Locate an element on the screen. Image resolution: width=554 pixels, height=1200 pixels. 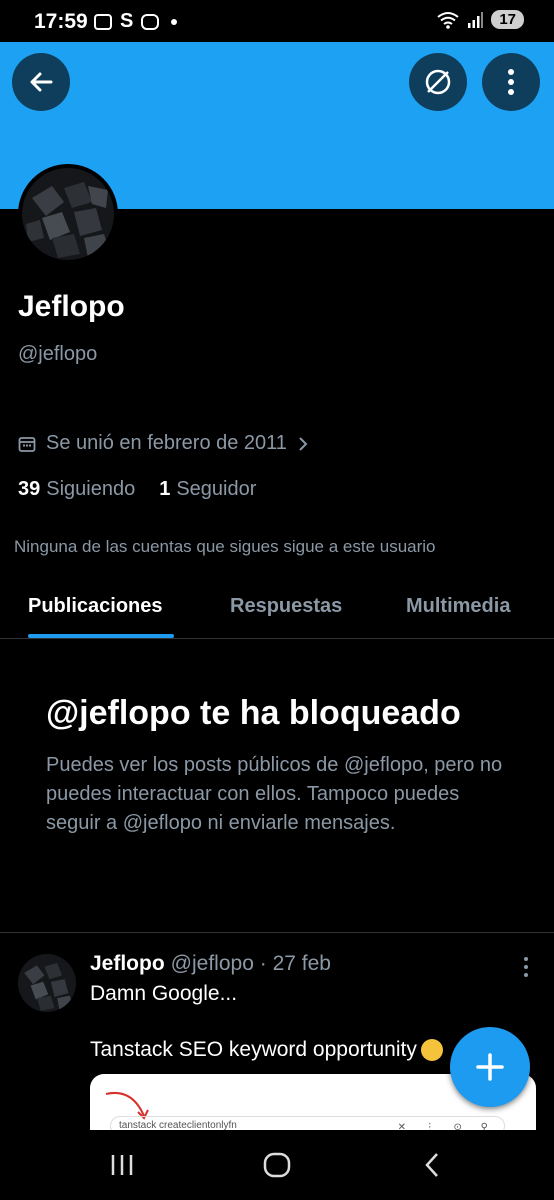
tab-publicaciones: Publicaciones is located at coordinates (95, 606).